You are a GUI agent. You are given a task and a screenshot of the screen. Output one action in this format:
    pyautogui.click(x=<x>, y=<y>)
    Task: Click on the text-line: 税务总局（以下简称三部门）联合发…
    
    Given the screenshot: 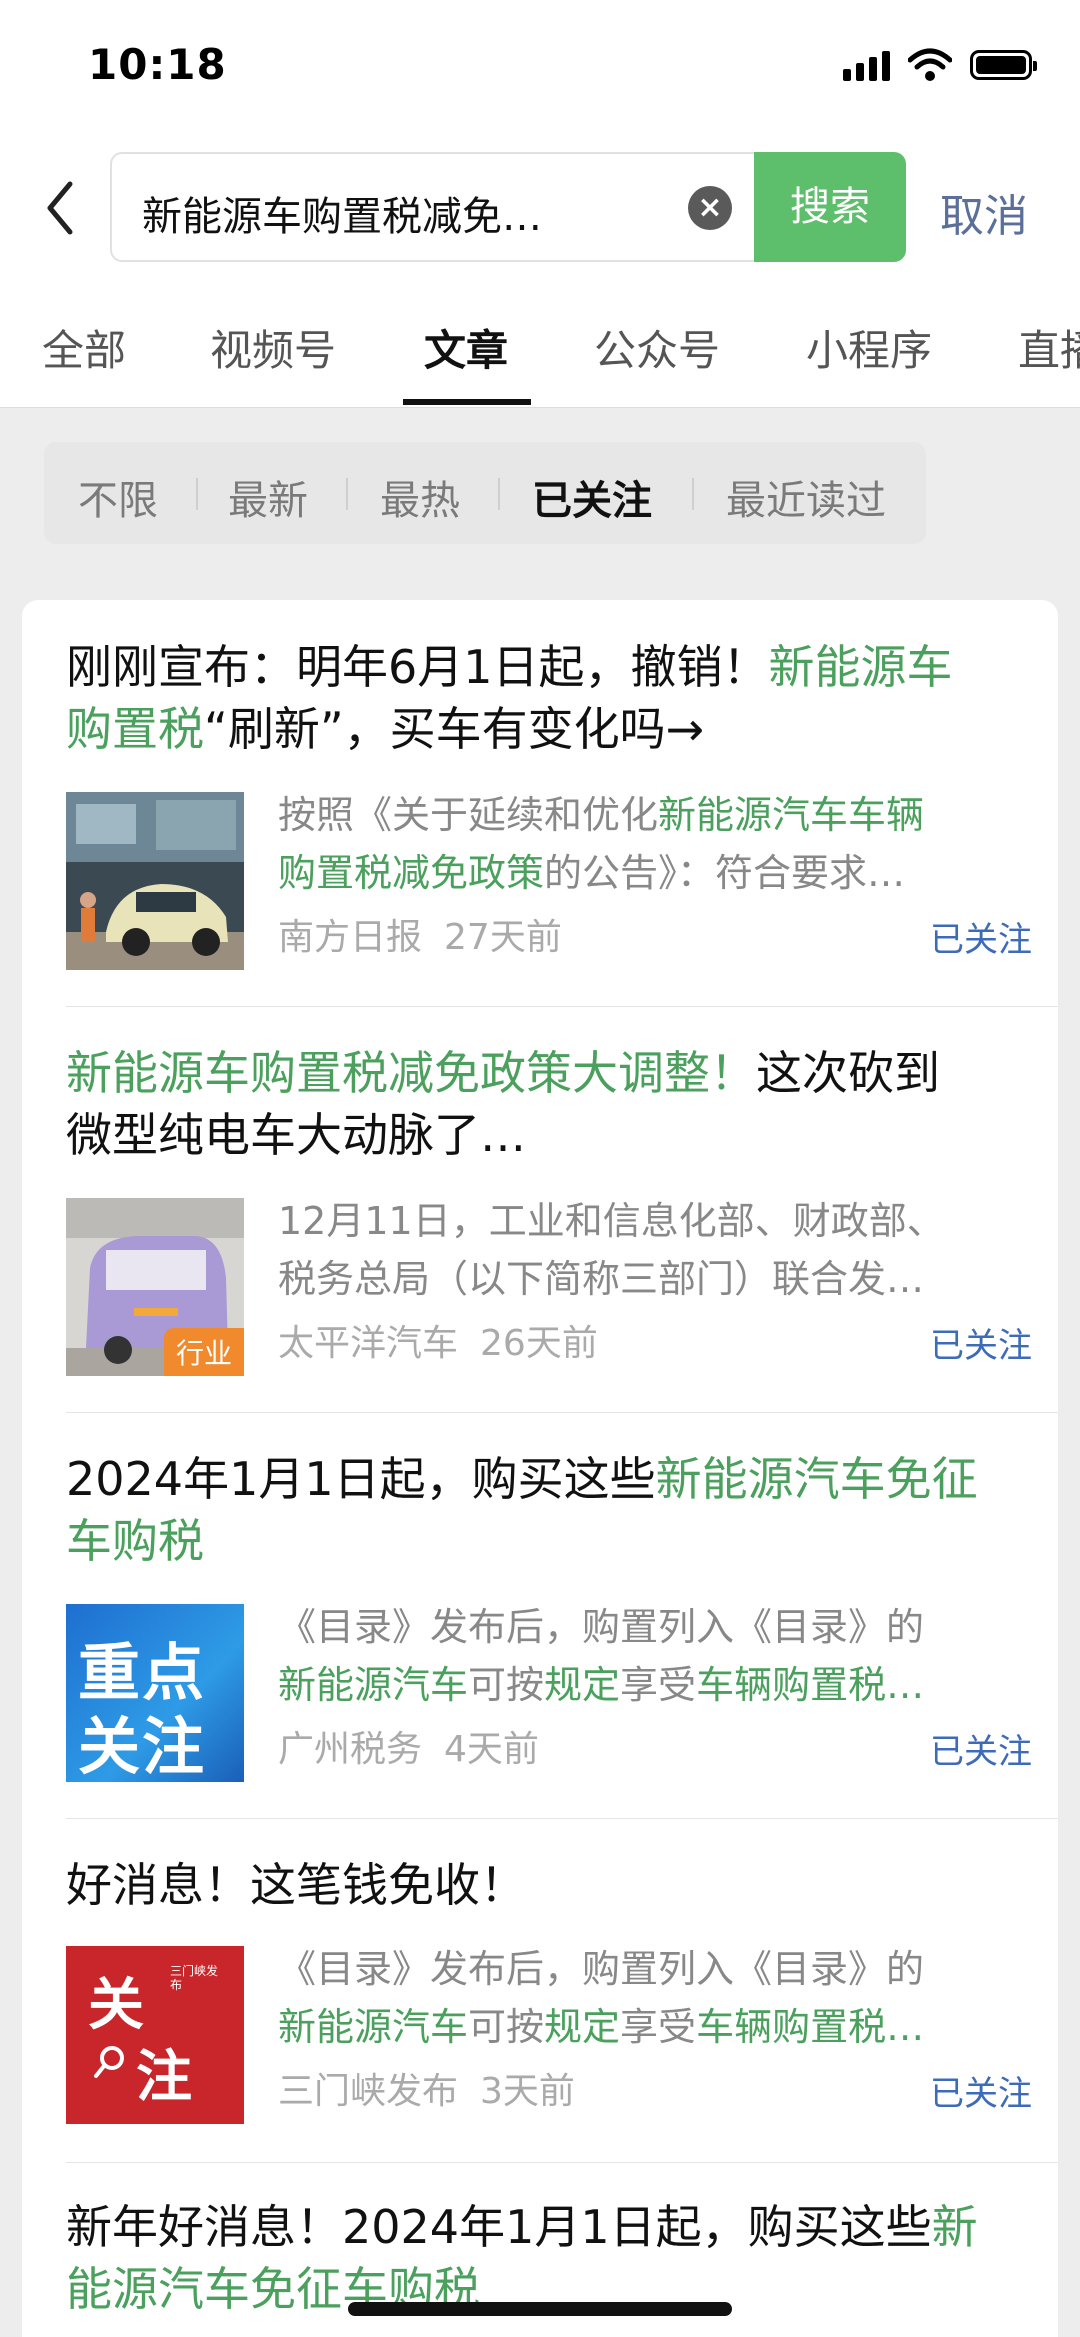 What is the action you would take?
    pyautogui.click(x=648, y=1279)
    